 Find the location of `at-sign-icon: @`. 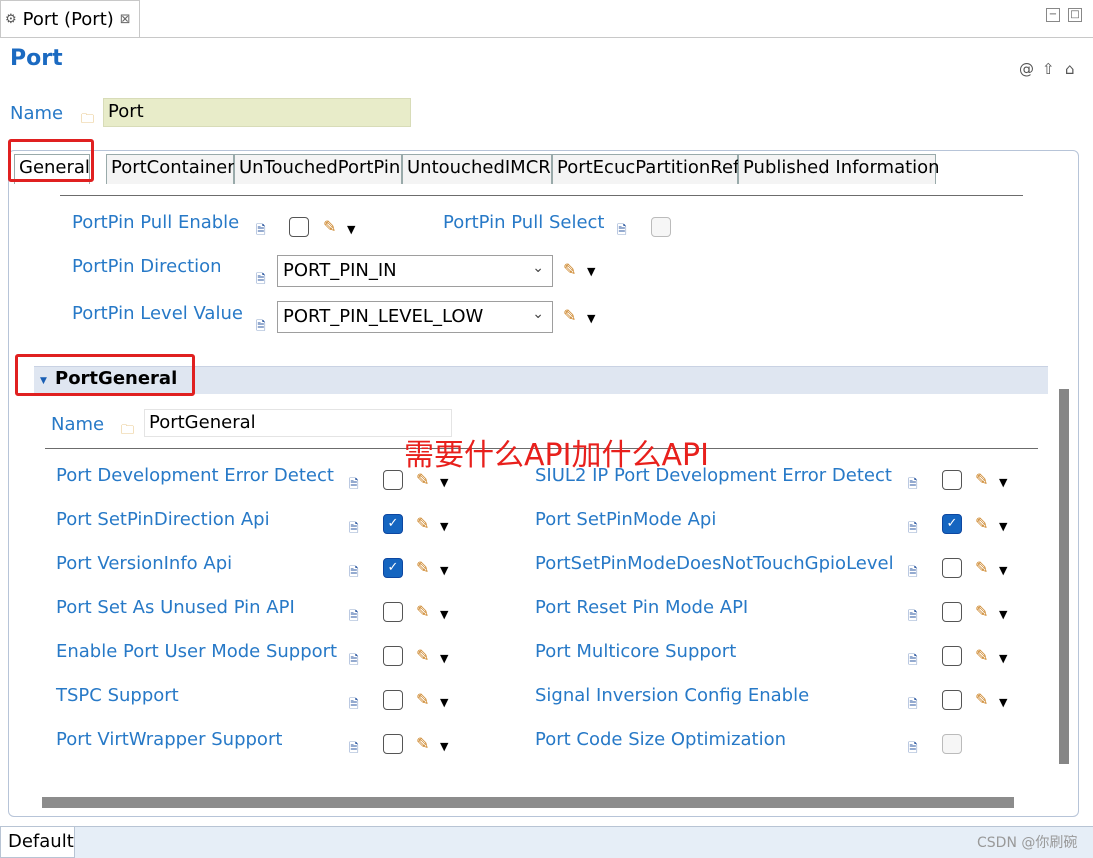

at-sign-icon: @ is located at coordinates (1026, 69).